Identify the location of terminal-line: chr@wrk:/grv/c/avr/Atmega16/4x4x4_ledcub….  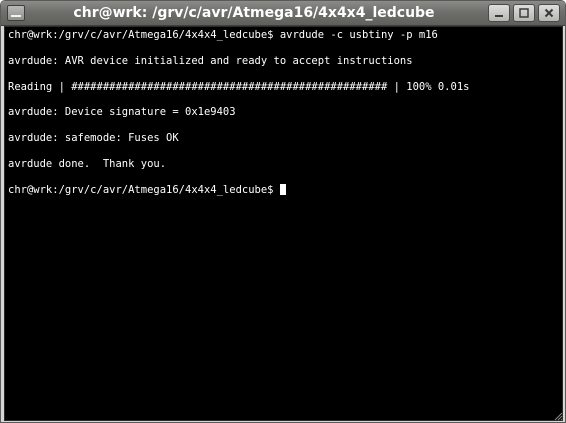
(223, 35).